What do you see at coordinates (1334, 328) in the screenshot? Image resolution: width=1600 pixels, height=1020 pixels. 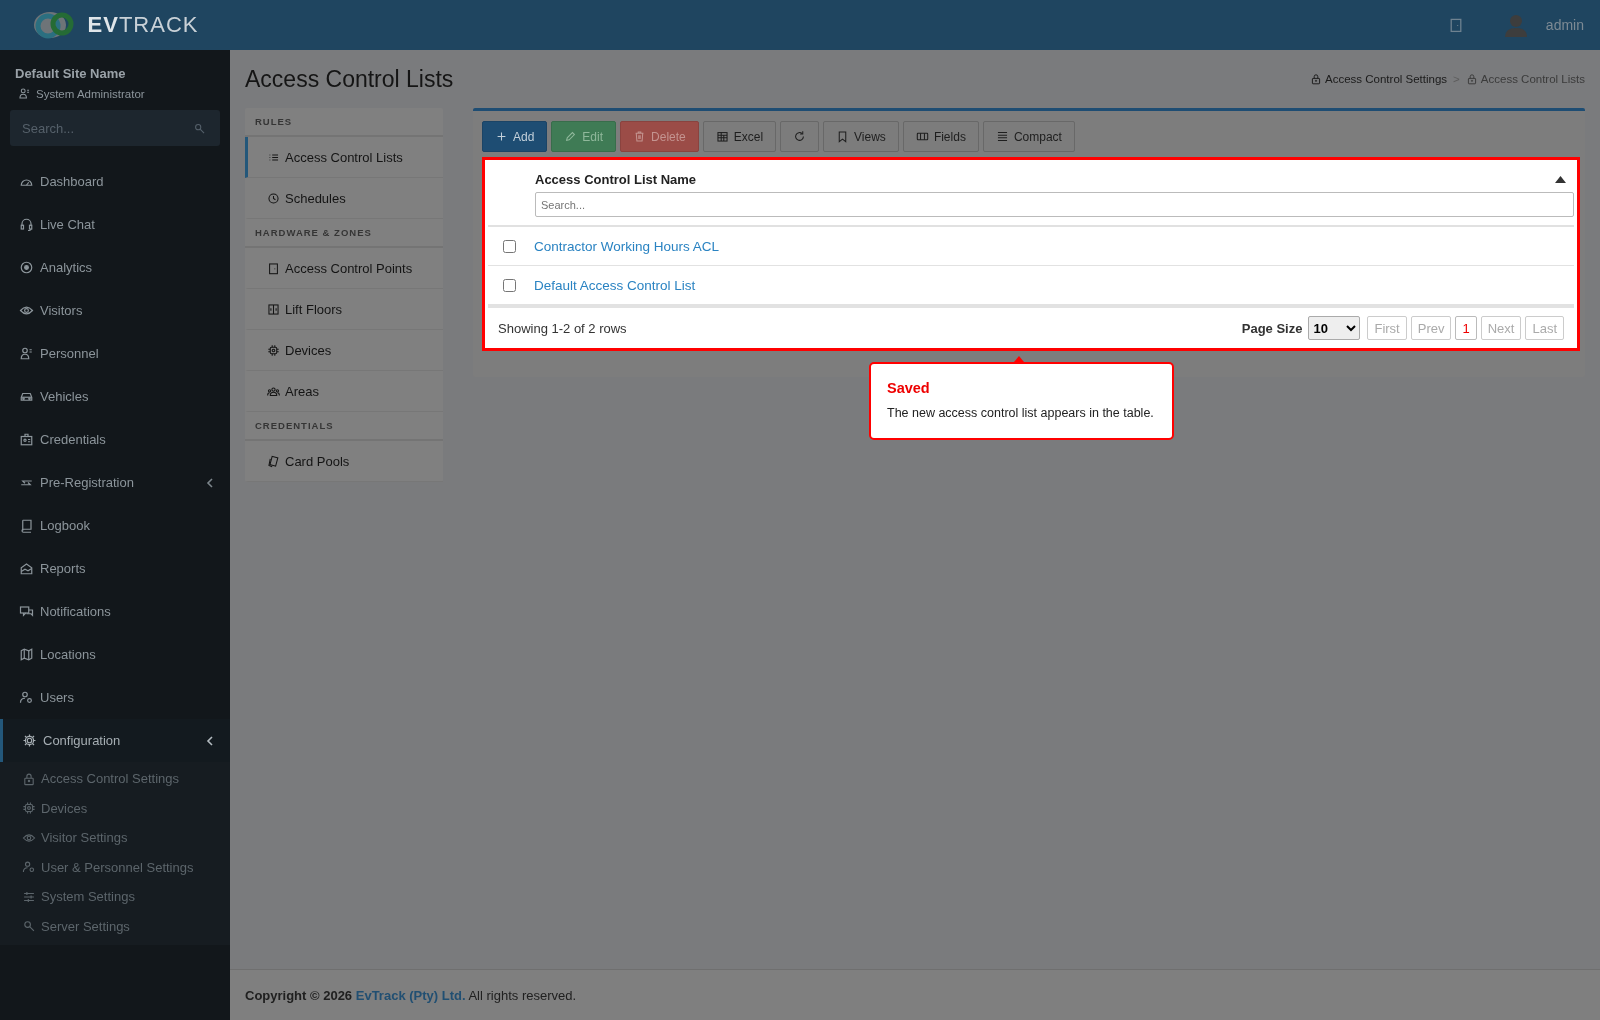 I see `page-size-select: 10` at bounding box center [1334, 328].